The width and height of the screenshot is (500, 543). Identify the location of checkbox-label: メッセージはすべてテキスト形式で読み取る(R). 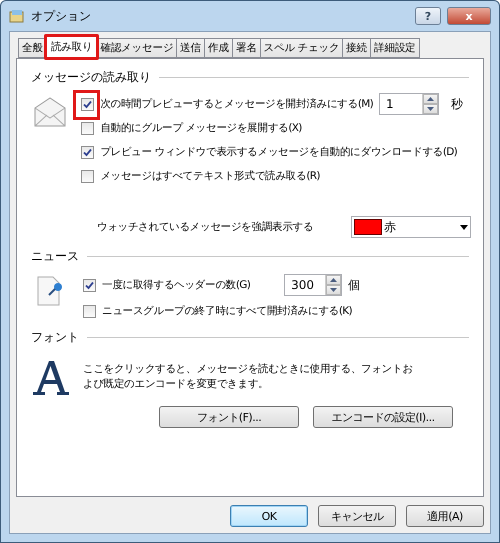
(210, 176).